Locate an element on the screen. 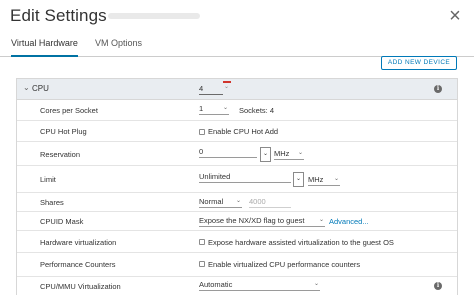 The height and width of the screenshot is (295, 474). reservation-row: Reservation 0 ⌄ MHz ⌄ is located at coordinates (237, 154).